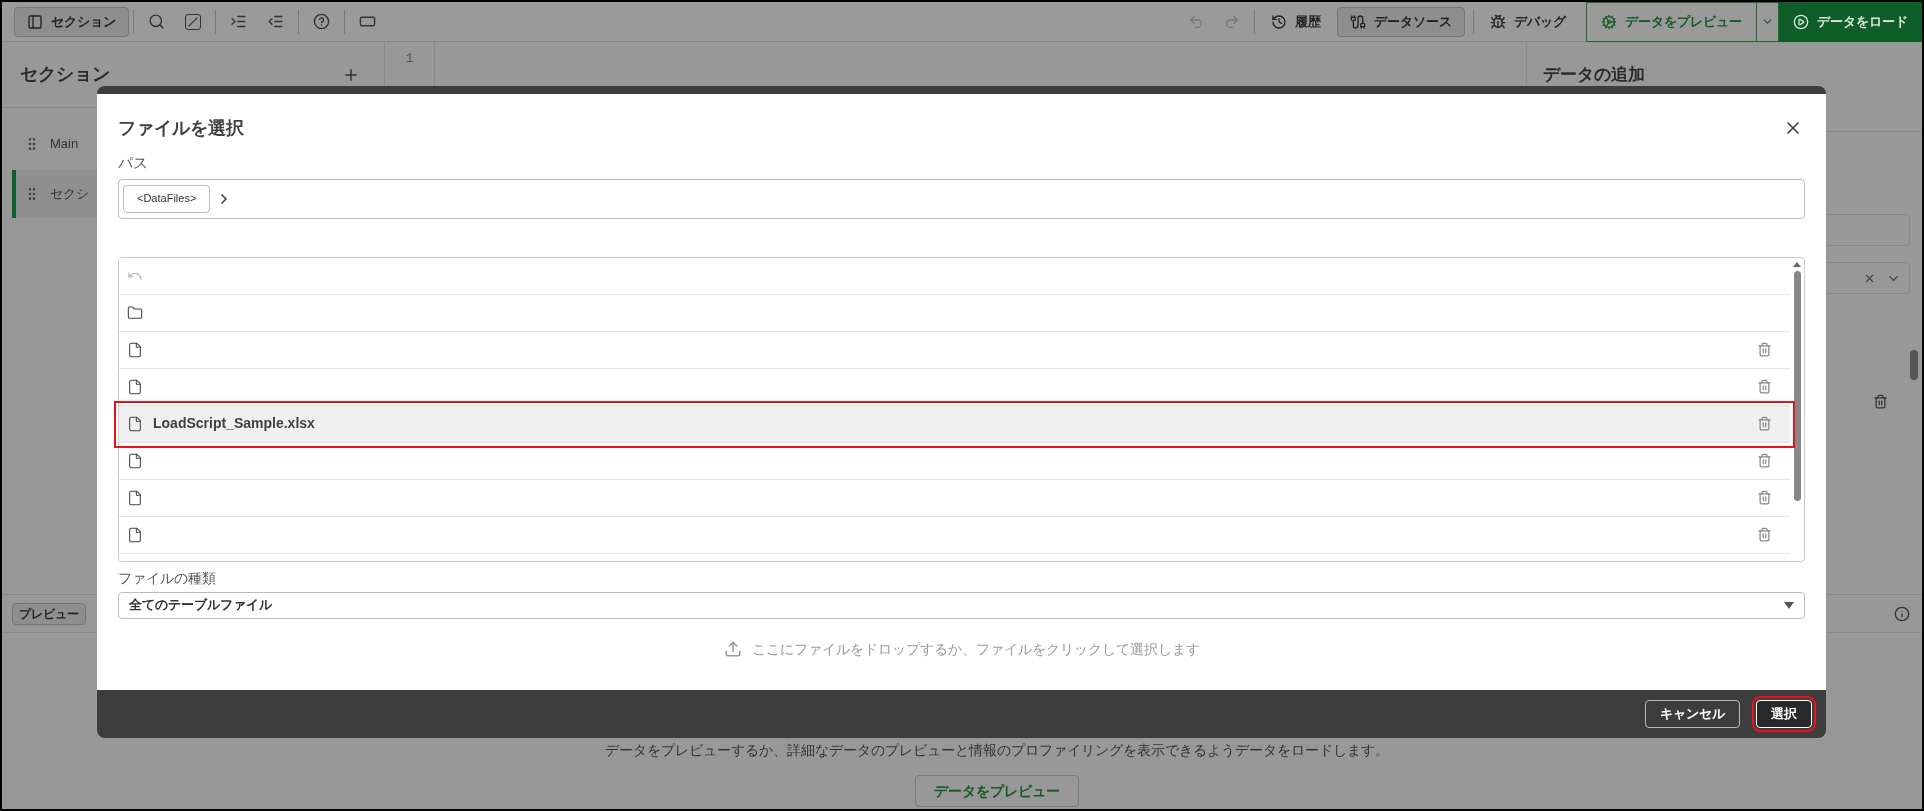  Describe the element at coordinates (997, 750) in the screenshot. I see `empty-message: データをプレビューするか、詳細なデータのプレビューと情報のプロファイリングを表示できるようデータをロードします。` at that location.